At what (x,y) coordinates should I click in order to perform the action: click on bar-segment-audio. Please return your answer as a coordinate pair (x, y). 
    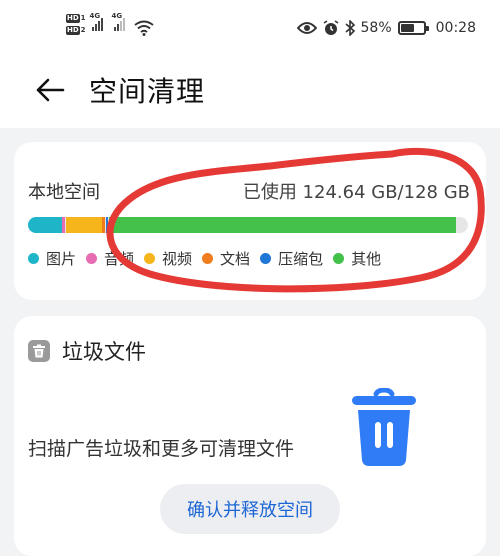
    Looking at the image, I should click on (63, 225).